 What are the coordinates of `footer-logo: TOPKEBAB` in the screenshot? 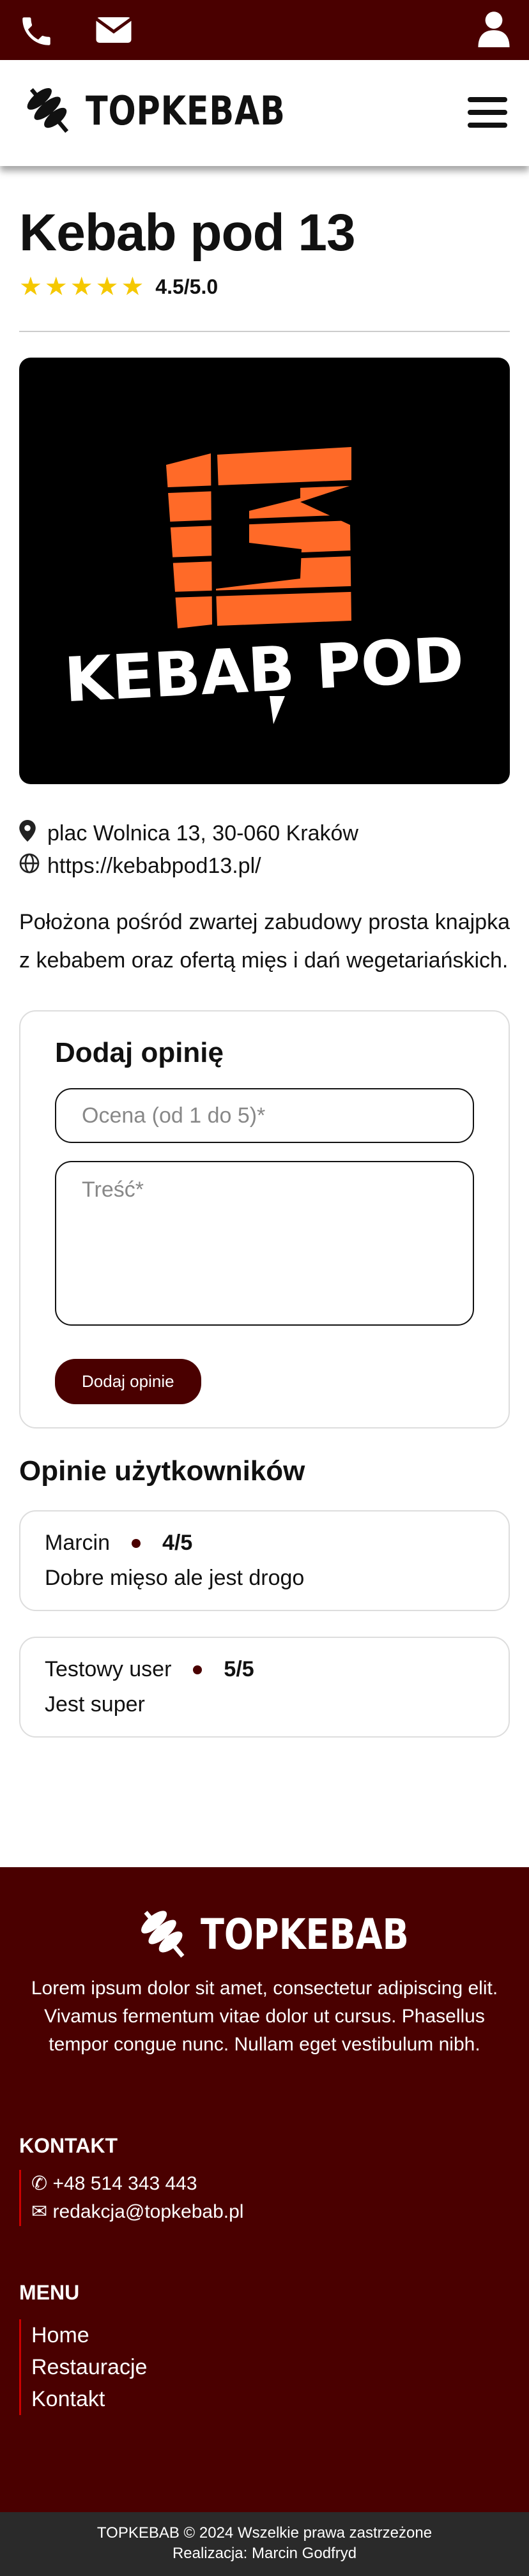 It's located at (294, 1934).